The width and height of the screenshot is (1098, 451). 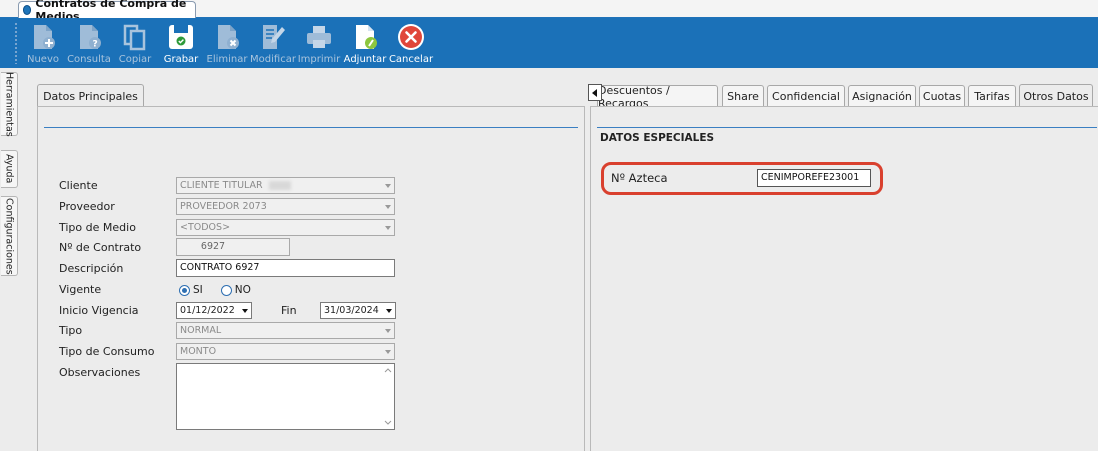 I want to click on descripcion-label: Descripción, so click(x=91, y=268).